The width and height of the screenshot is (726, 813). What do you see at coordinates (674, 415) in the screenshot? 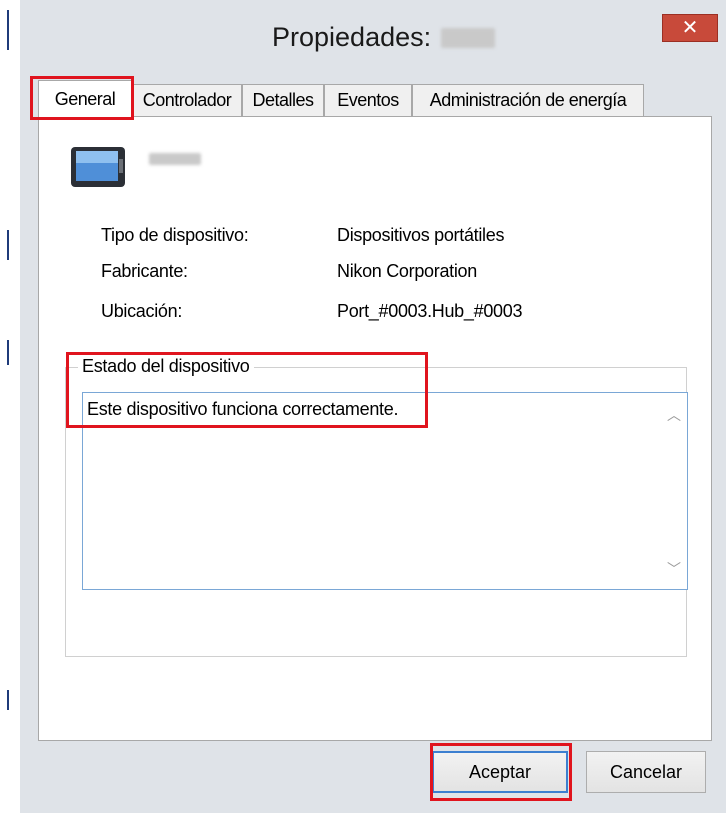
I see `scroll-up-icon: ︿` at bounding box center [674, 415].